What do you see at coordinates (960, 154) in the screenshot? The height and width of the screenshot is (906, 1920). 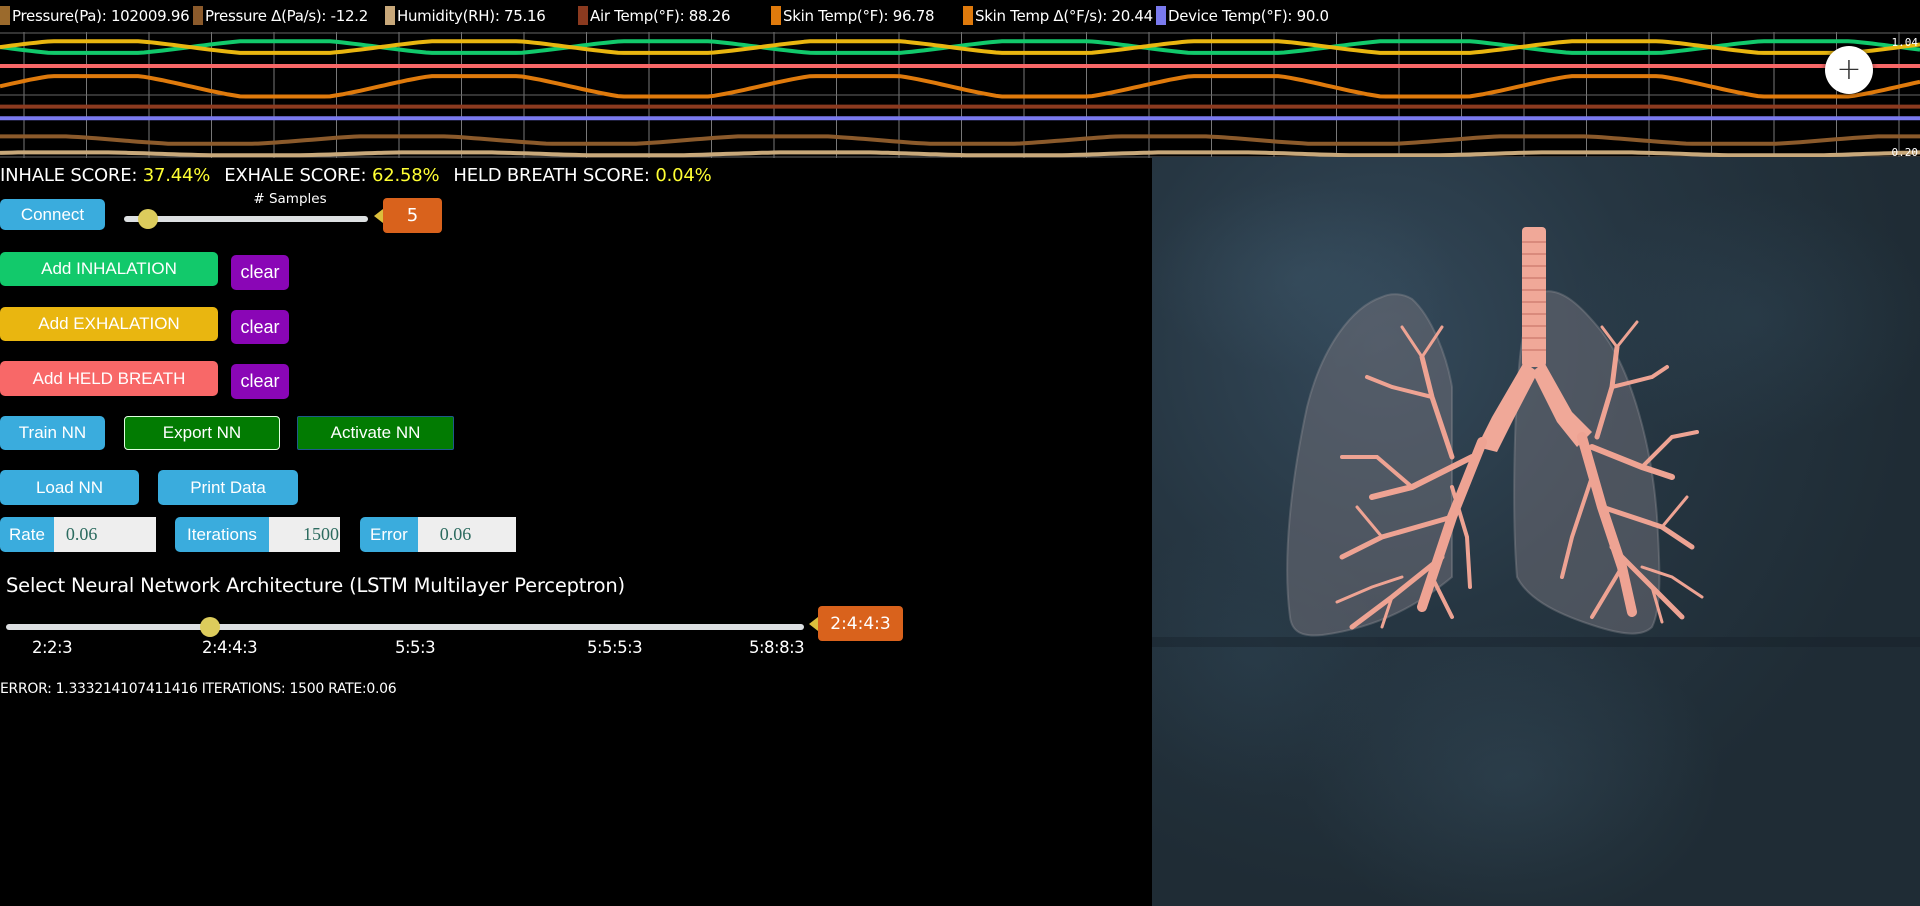 I see `series-line-humidity` at bounding box center [960, 154].